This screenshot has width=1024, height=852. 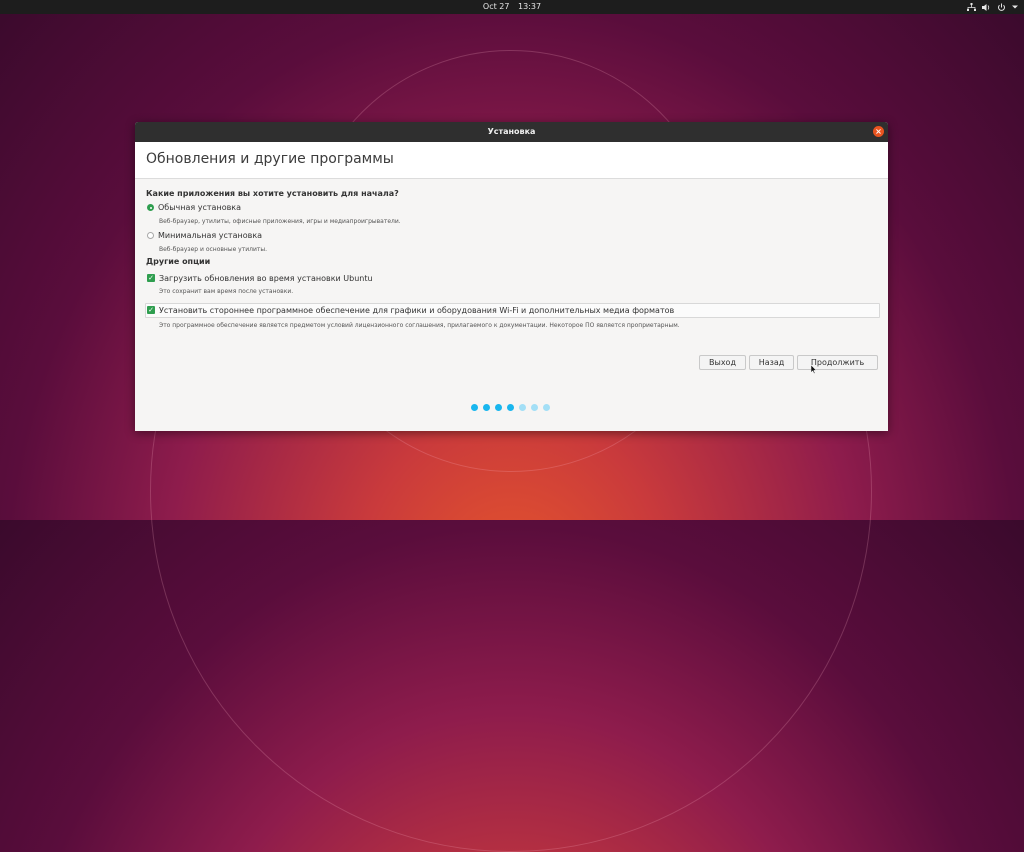 What do you see at coordinates (1001, 7) in the screenshot?
I see `power-icon` at bounding box center [1001, 7].